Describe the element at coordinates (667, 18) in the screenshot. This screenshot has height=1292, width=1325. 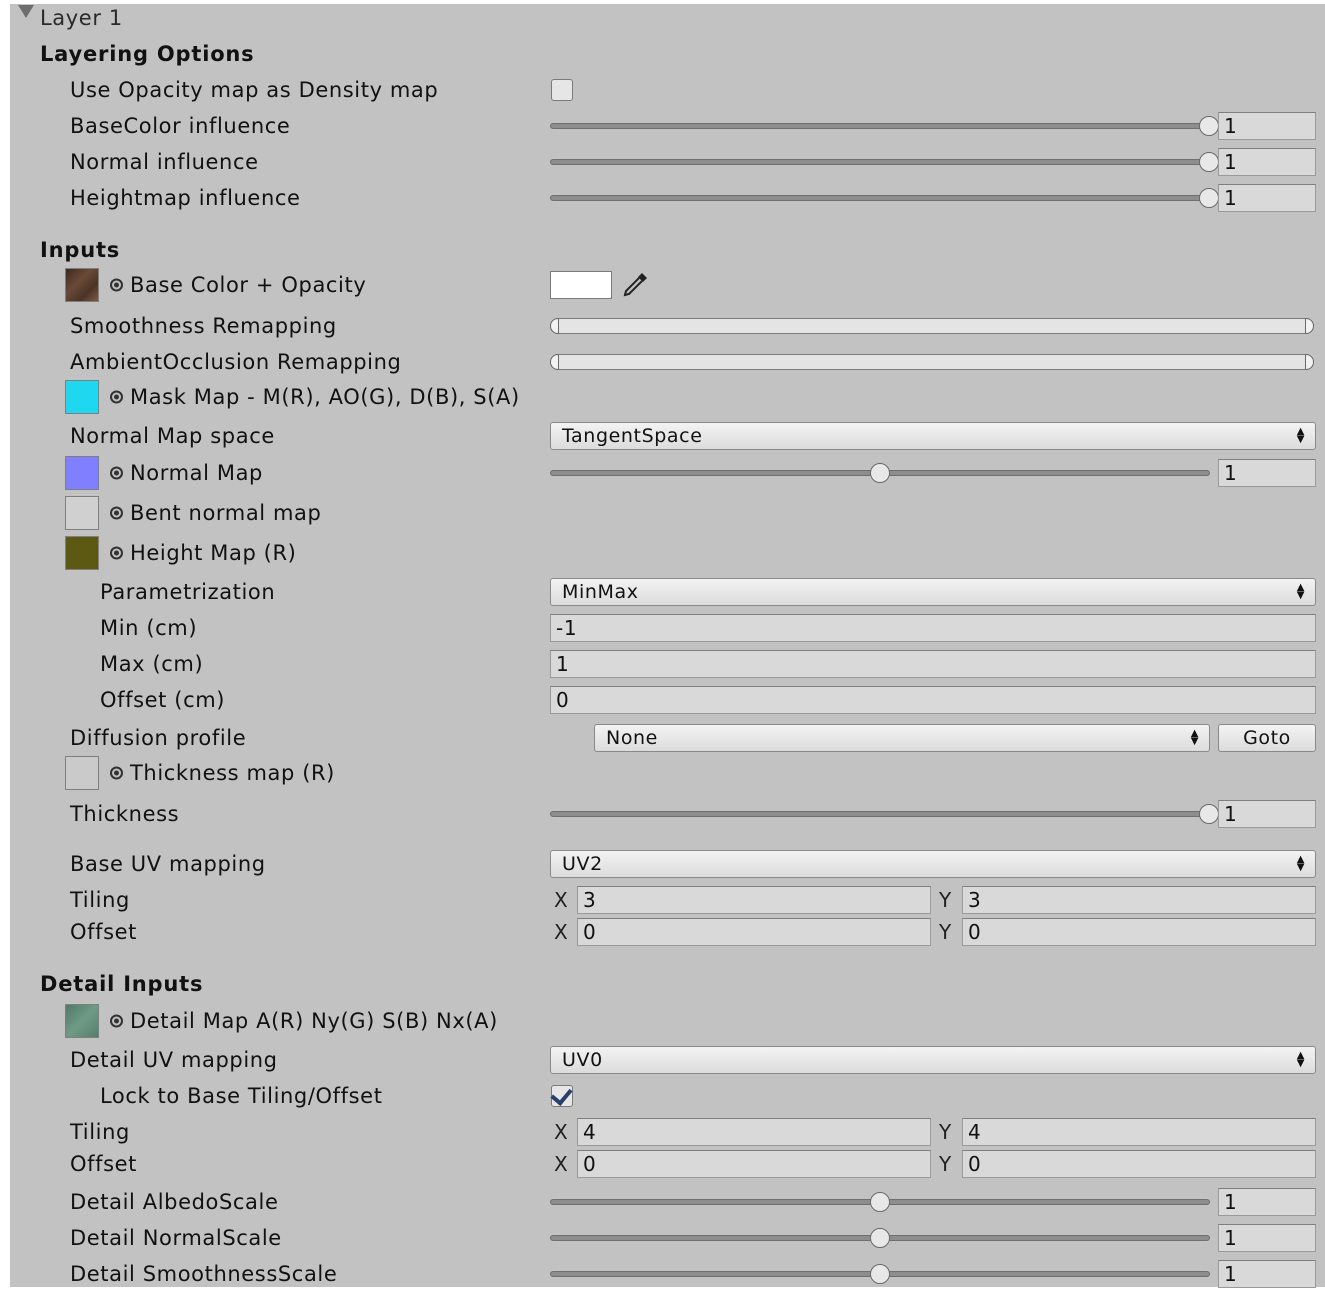
I see `layer-foldout: Layer 1` at that location.